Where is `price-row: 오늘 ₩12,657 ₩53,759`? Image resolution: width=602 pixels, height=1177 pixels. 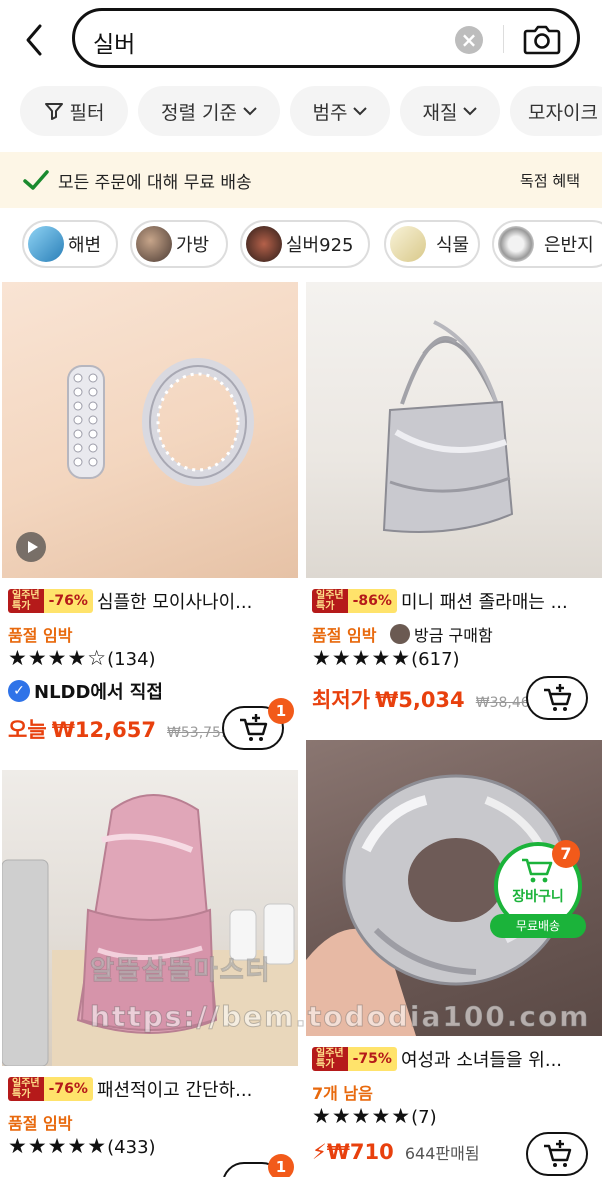
price-row: 오늘 ₩12,657 ₩53,759 is located at coordinates (119, 729).